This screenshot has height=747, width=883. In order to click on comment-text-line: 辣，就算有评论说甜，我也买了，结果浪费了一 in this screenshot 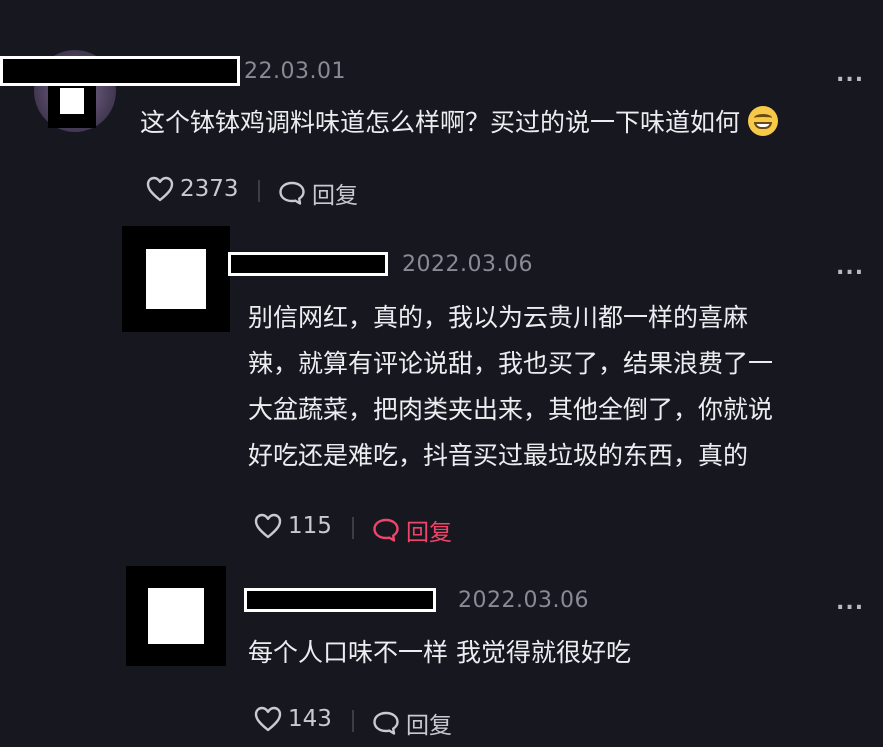, I will do `click(511, 363)`.